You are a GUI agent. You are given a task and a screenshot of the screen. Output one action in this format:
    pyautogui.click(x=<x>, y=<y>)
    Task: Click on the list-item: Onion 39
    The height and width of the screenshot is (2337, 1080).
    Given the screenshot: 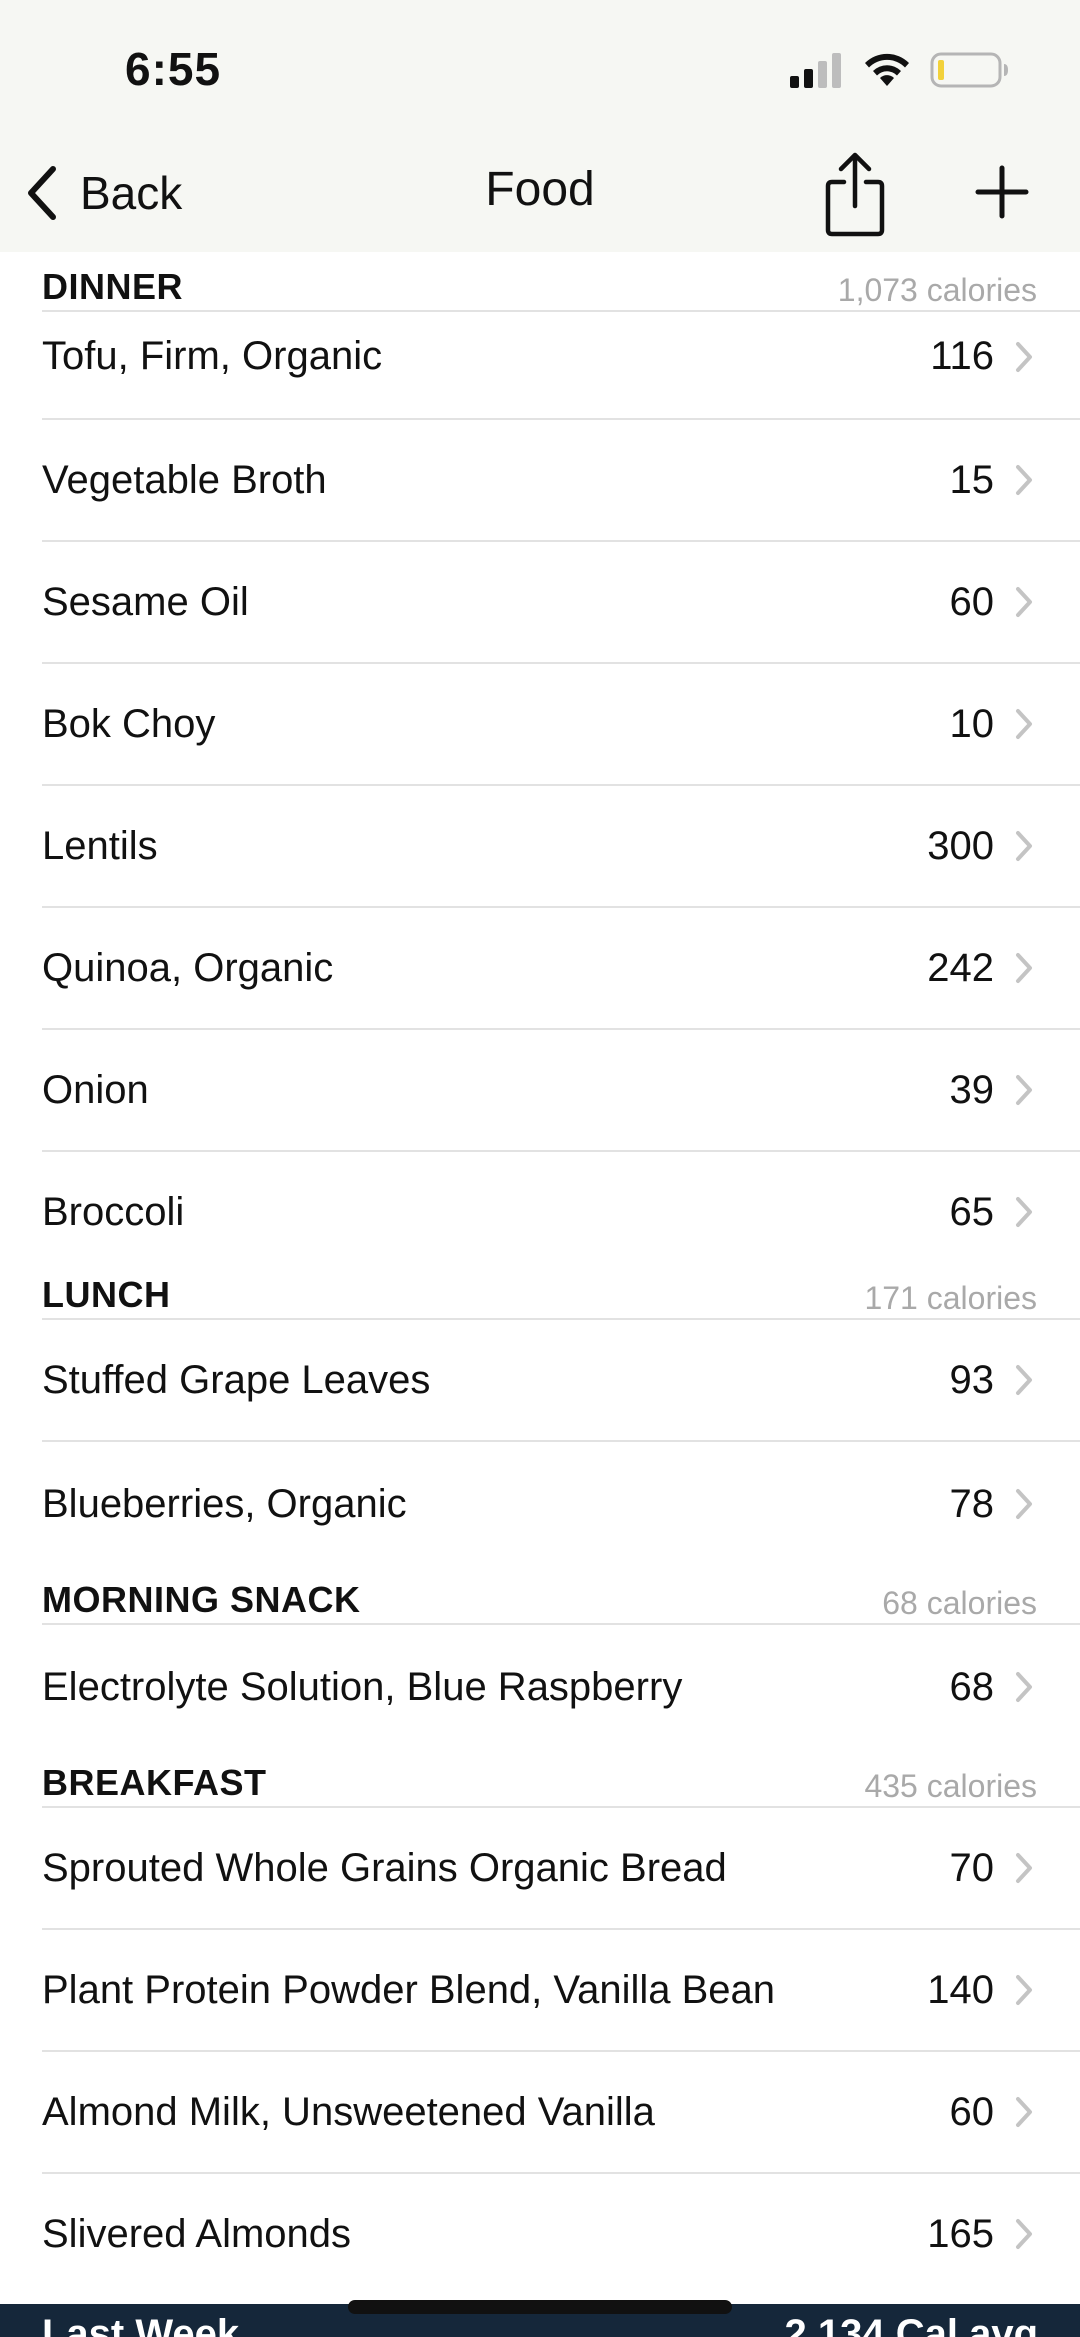 What is the action you would take?
    pyautogui.click(x=561, y=1091)
    